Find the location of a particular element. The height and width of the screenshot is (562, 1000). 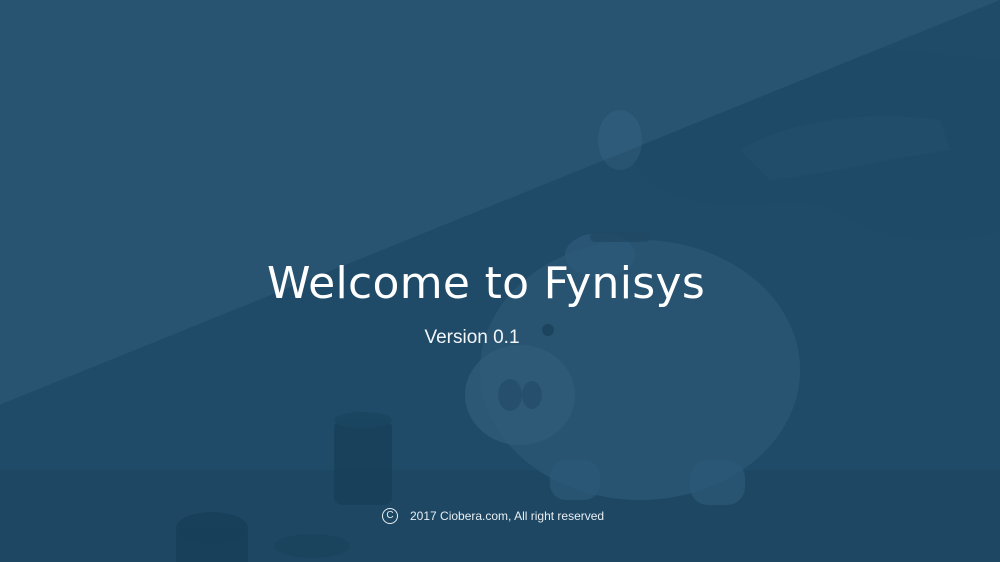

copyright-footer: C 2017 Ciobera.com, All right reserved is located at coordinates (493, 516).